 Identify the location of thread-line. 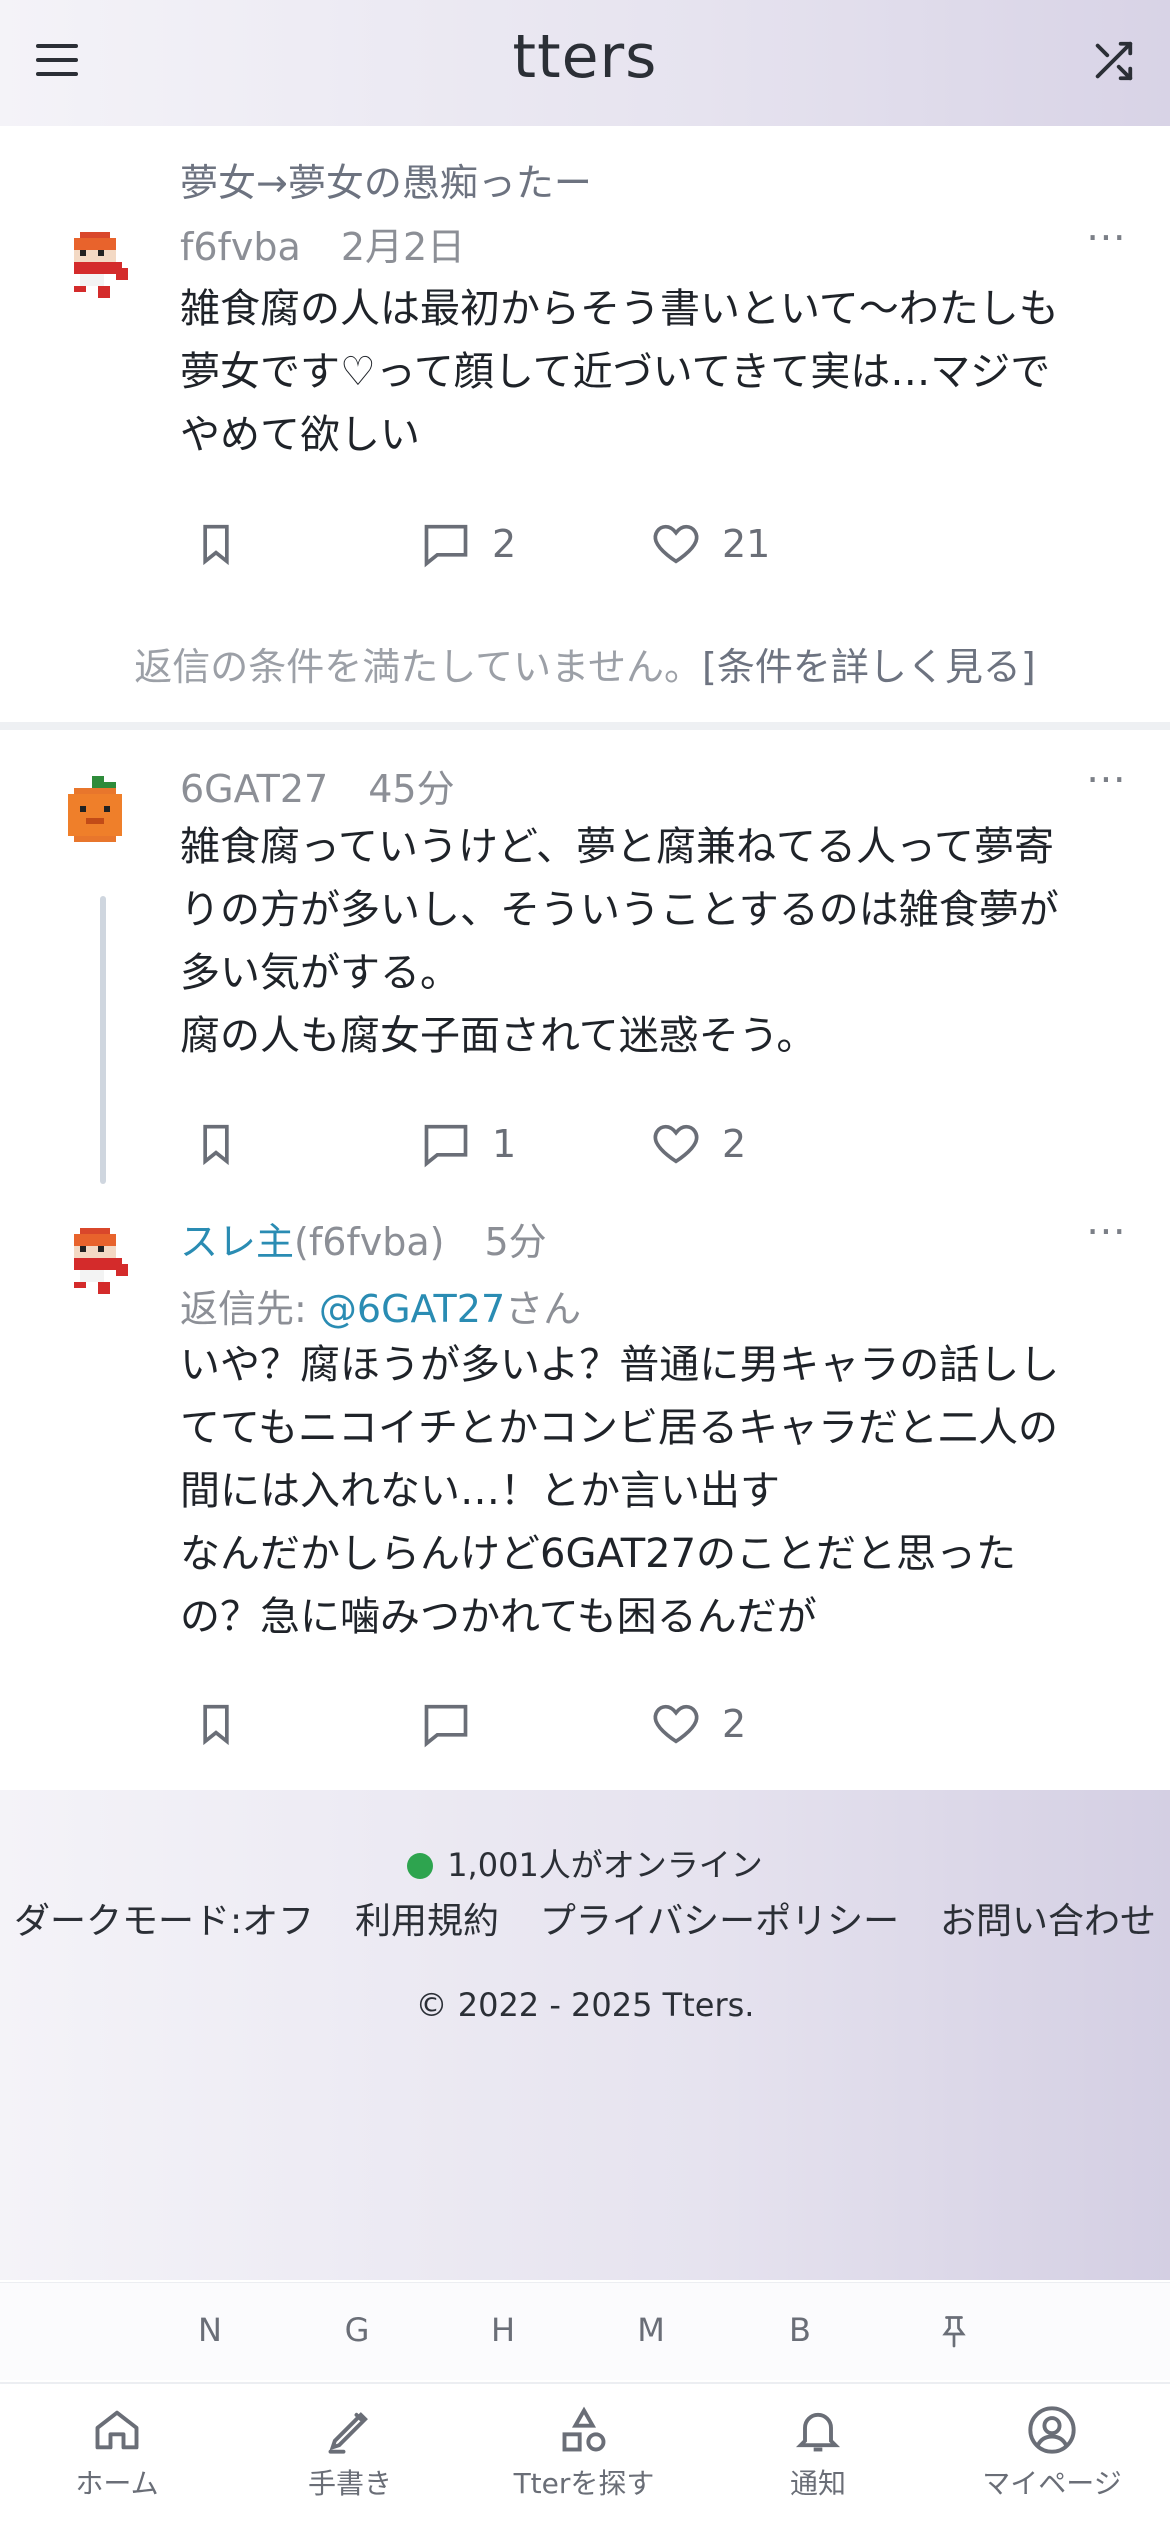
(103, 1040).